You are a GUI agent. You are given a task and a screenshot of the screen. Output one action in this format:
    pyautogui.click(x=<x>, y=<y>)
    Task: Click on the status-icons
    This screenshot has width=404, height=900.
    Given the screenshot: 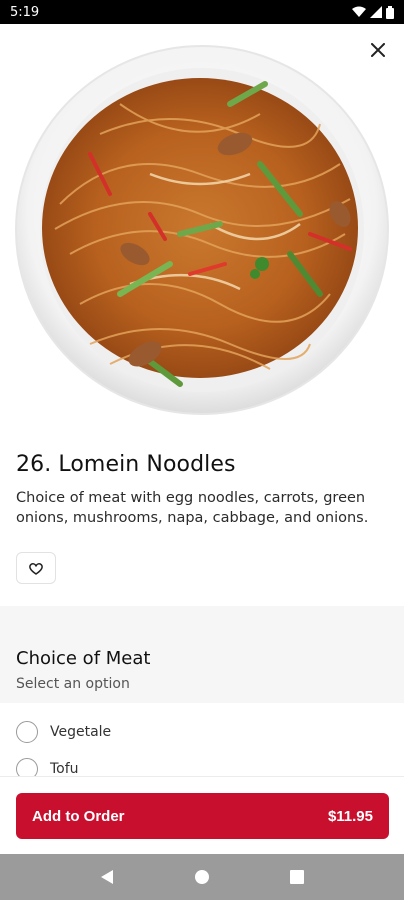 What is the action you would take?
    pyautogui.click(x=373, y=12)
    